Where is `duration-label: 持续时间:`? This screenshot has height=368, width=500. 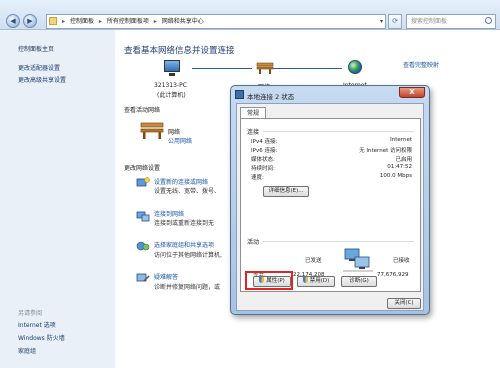
duration-label: 持续时间: is located at coordinates (263, 169).